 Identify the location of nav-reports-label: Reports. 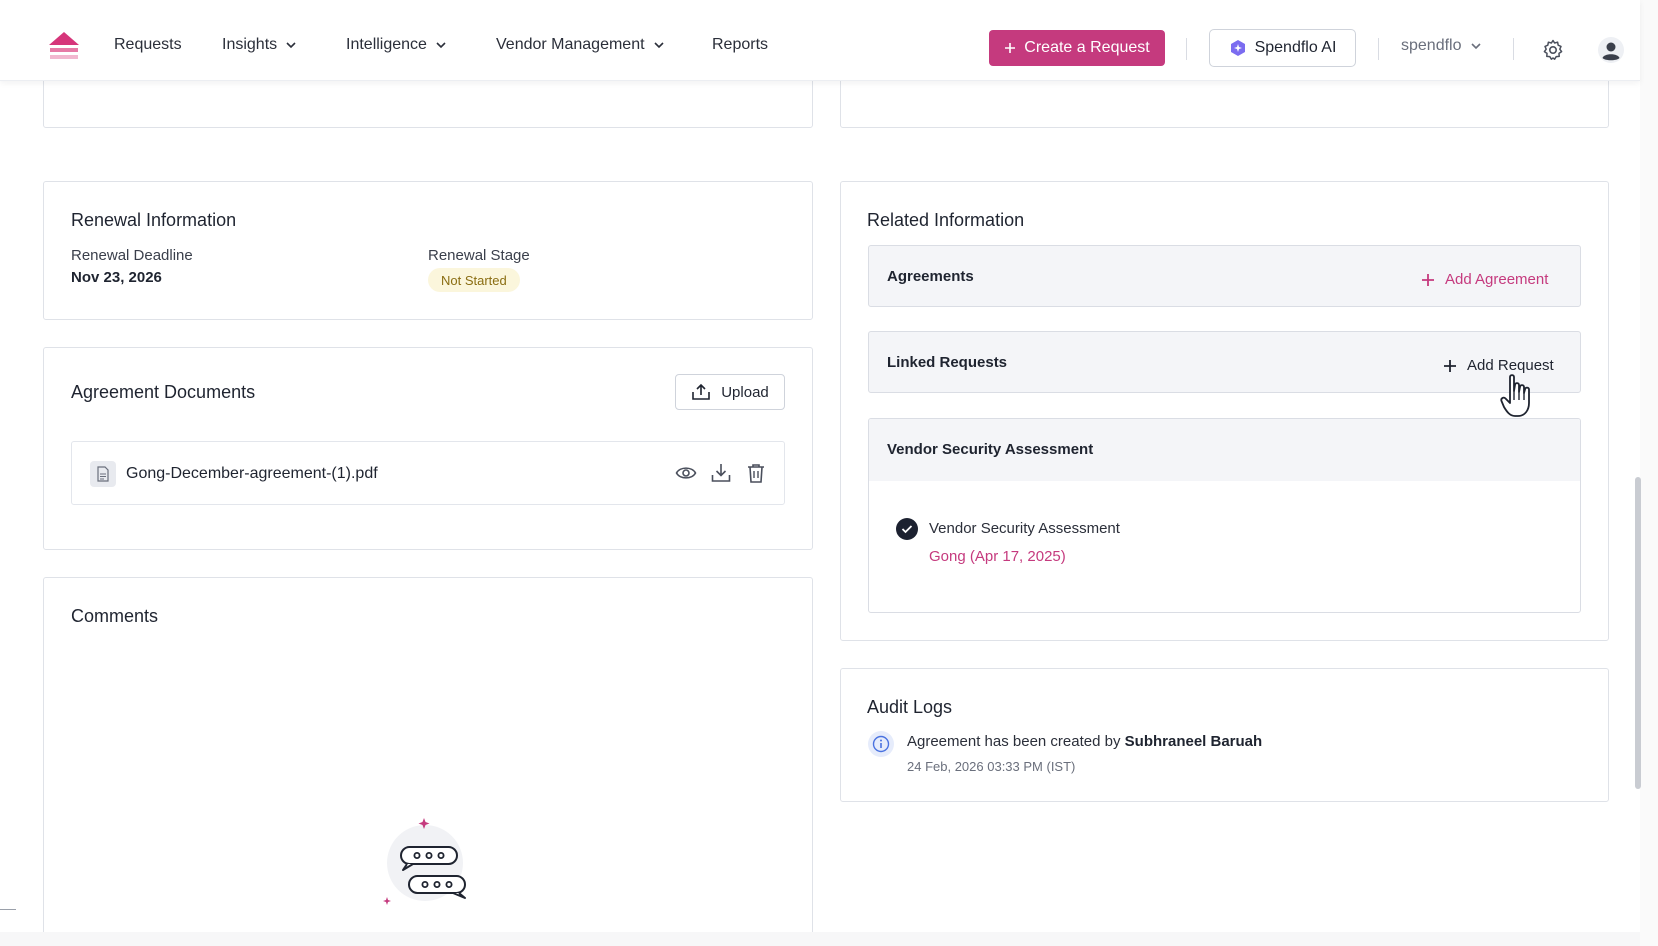
(740, 44).